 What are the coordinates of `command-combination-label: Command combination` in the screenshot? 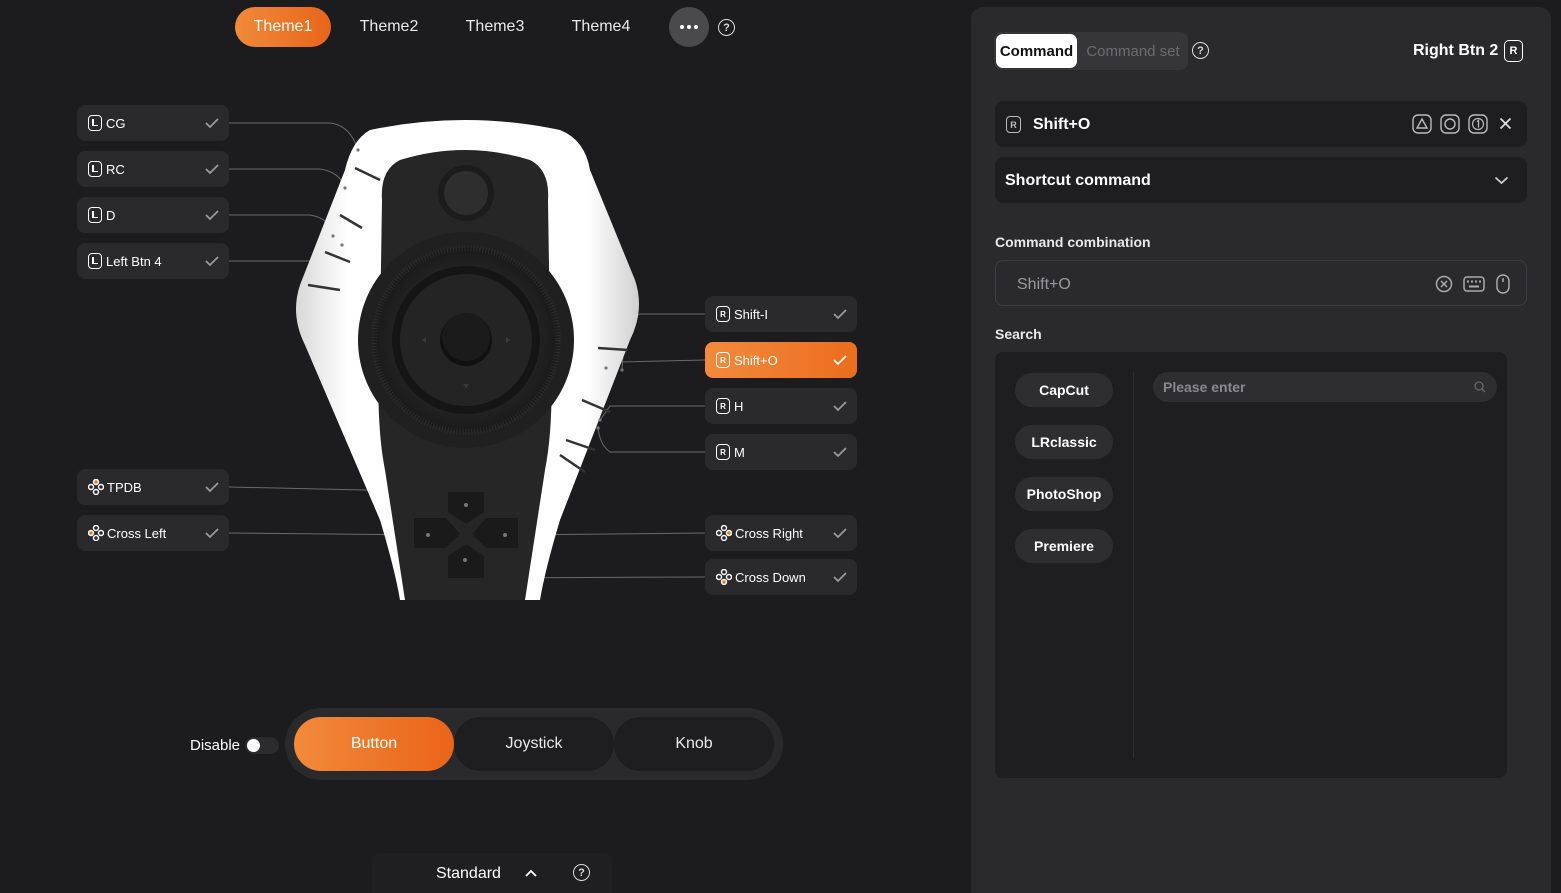 It's located at (1073, 242).